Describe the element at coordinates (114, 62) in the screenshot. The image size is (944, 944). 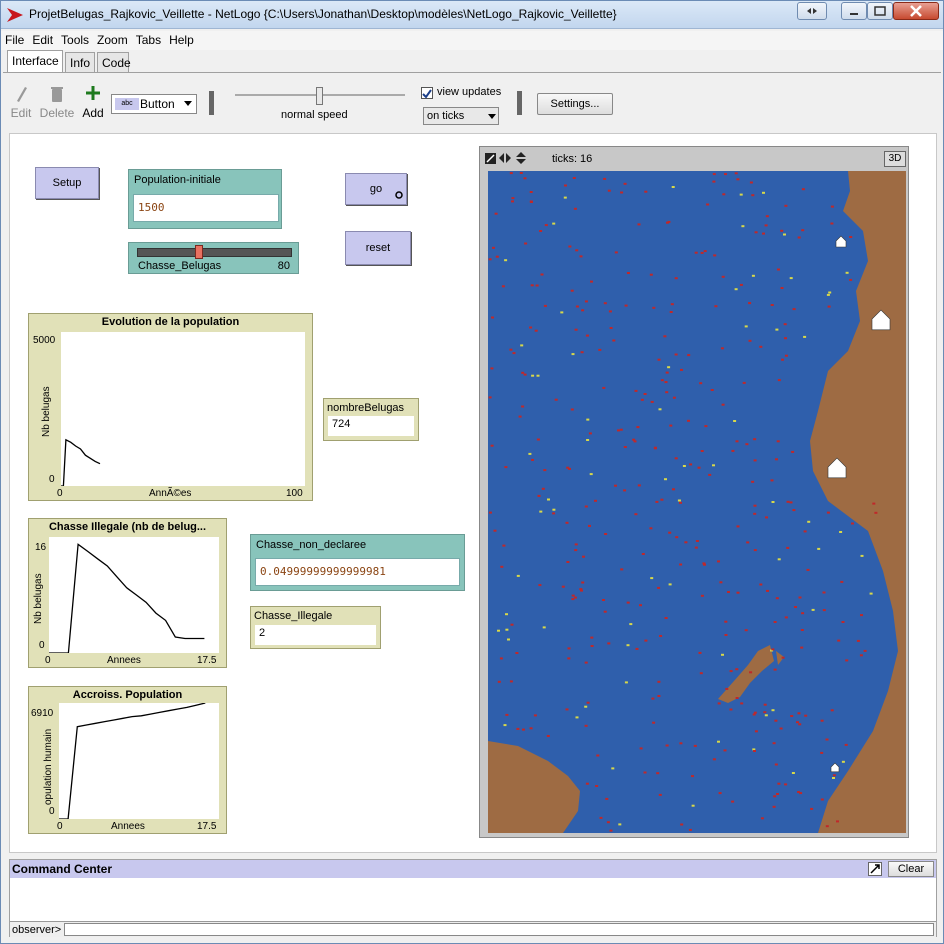
I see `tab-code: Code` at that location.